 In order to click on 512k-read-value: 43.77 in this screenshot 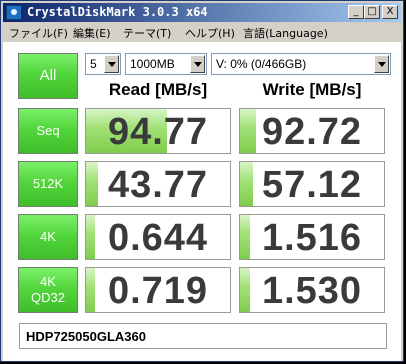, I will do `click(158, 185)`.